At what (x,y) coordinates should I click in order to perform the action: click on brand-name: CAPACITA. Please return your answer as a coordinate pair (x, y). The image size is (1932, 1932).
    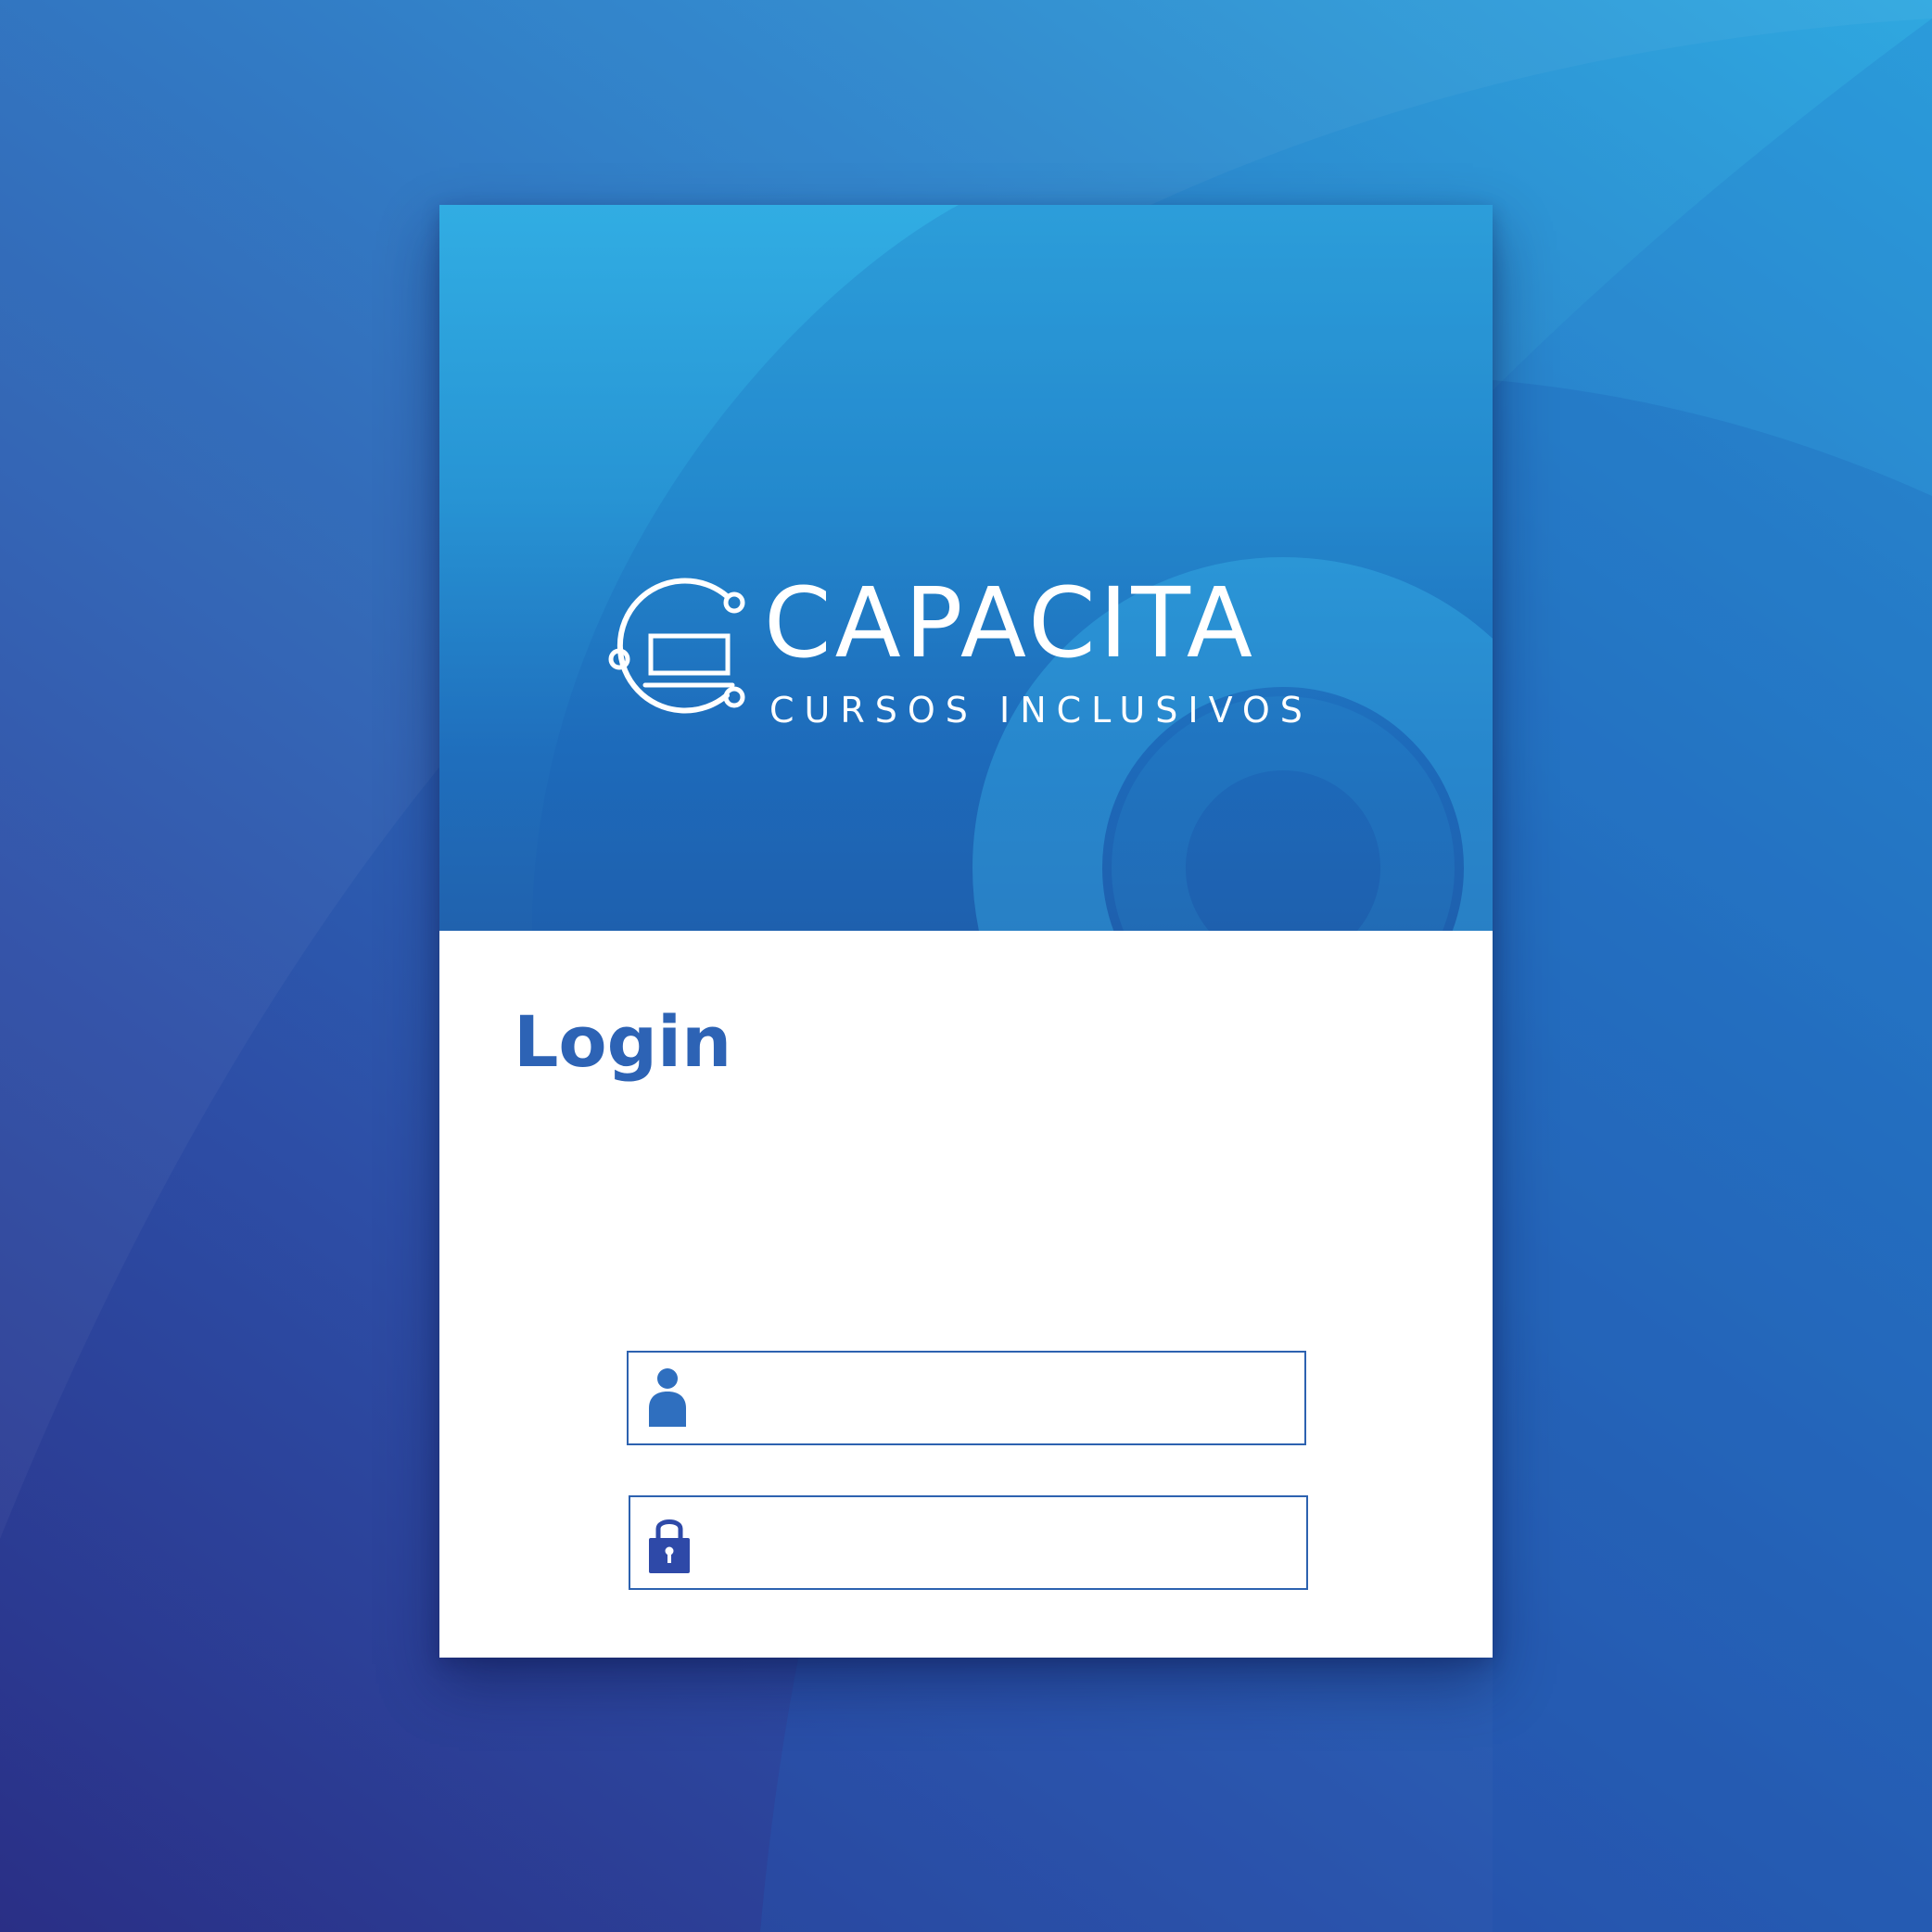
    Looking at the image, I should click on (1010, 623).